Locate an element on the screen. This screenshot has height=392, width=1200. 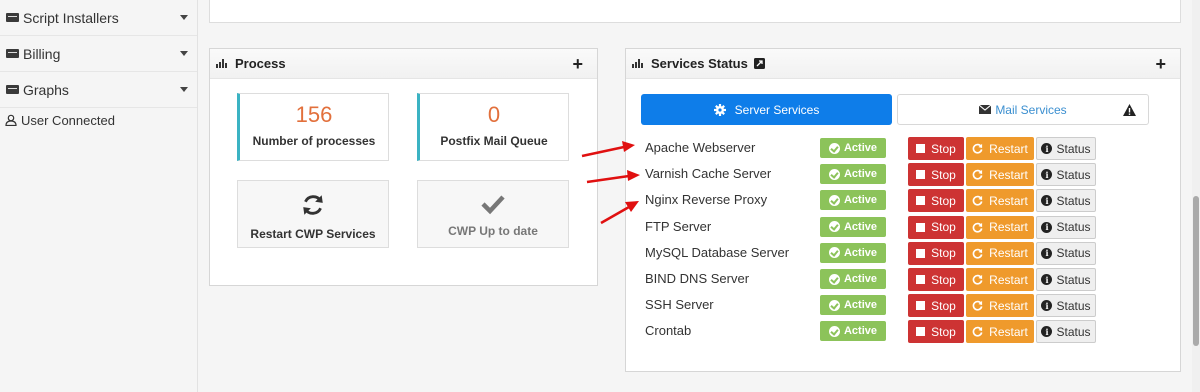
processes-label: Number of processes is located at coordinates (314, 141).